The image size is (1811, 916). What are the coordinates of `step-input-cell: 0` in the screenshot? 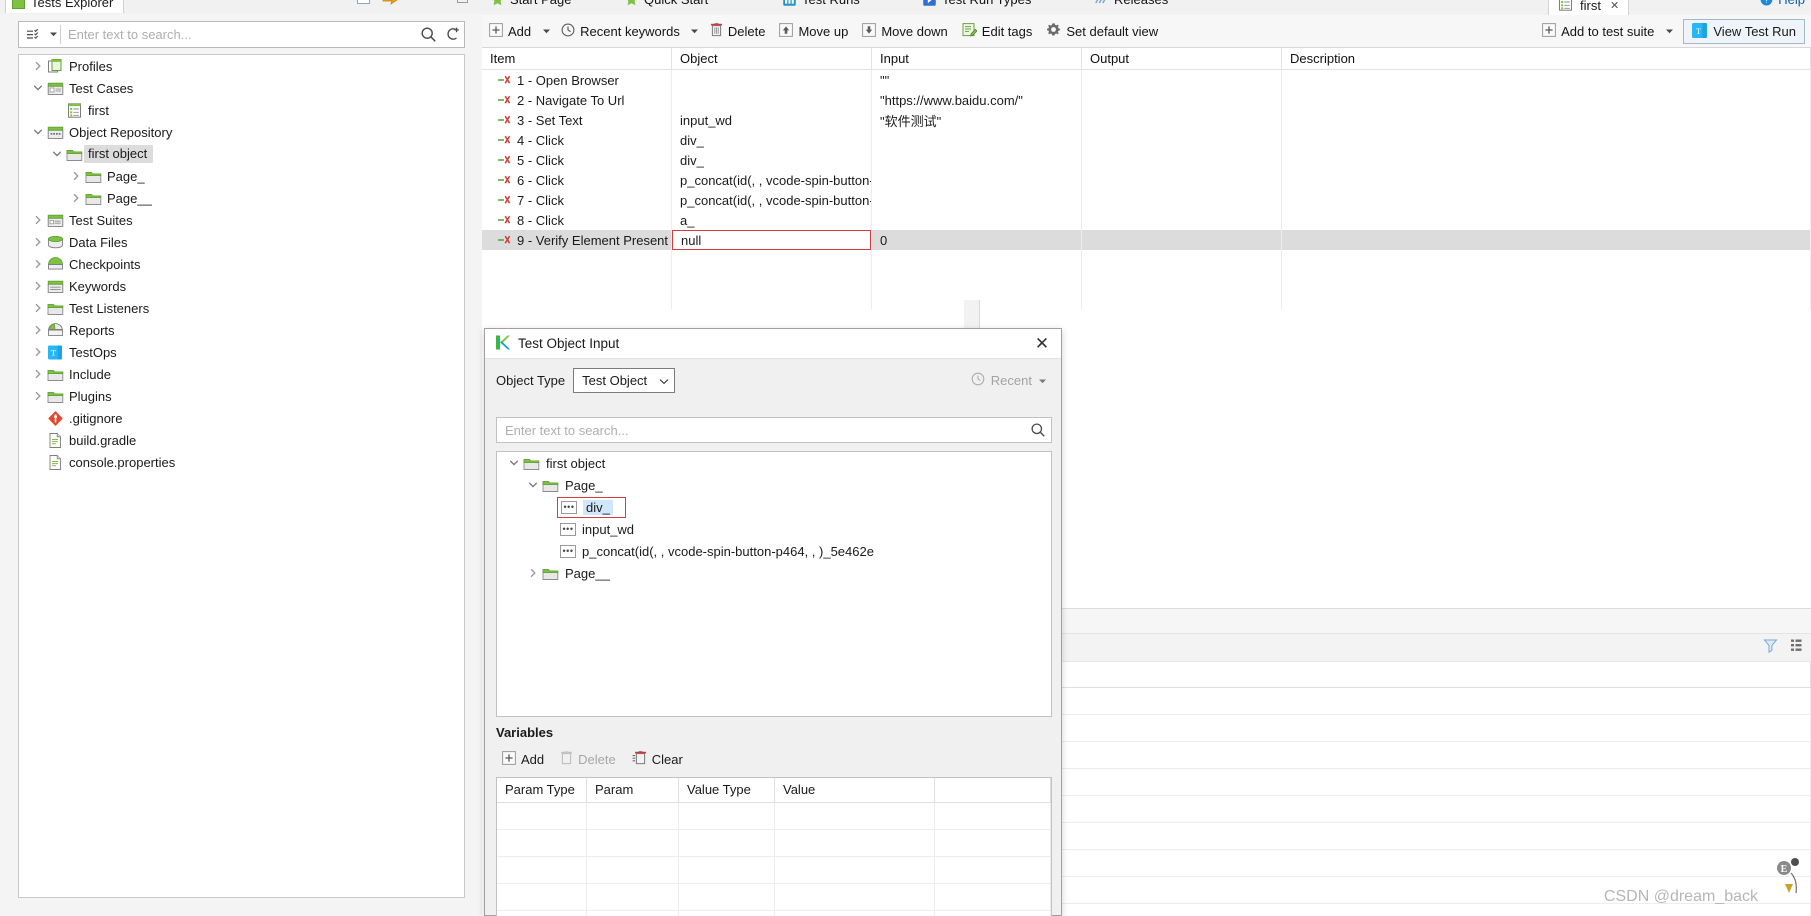 It's located at (977, 240).